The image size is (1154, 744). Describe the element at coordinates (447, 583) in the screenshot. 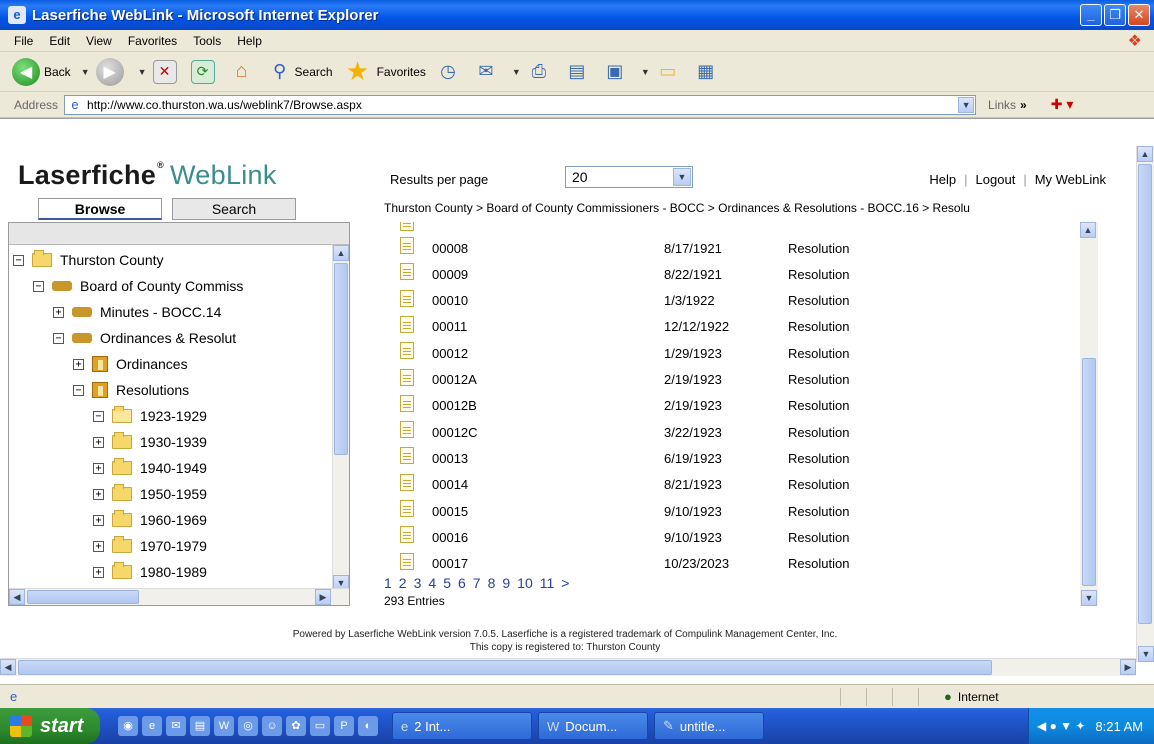

I see `page-link: 5` at that location.